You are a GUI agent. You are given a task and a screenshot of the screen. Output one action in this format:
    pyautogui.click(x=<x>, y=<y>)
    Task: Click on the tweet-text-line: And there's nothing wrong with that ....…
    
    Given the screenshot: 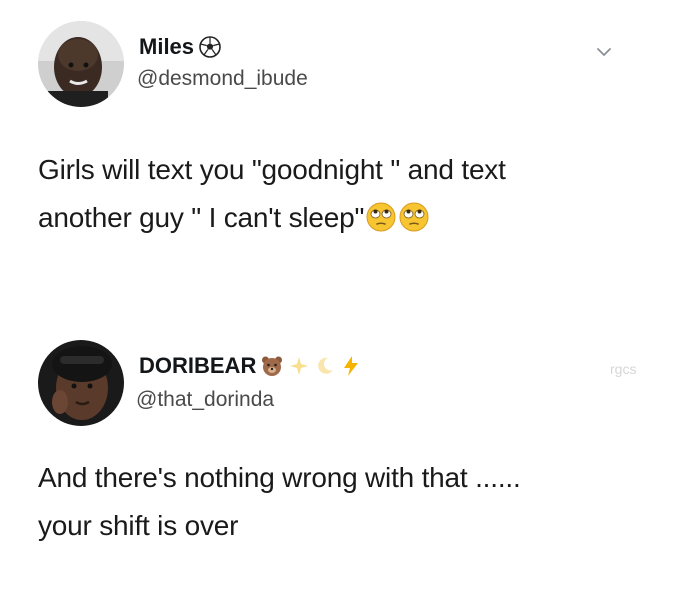 What is the action you would take?
    pyautogui.click(x=279, y=477)
    